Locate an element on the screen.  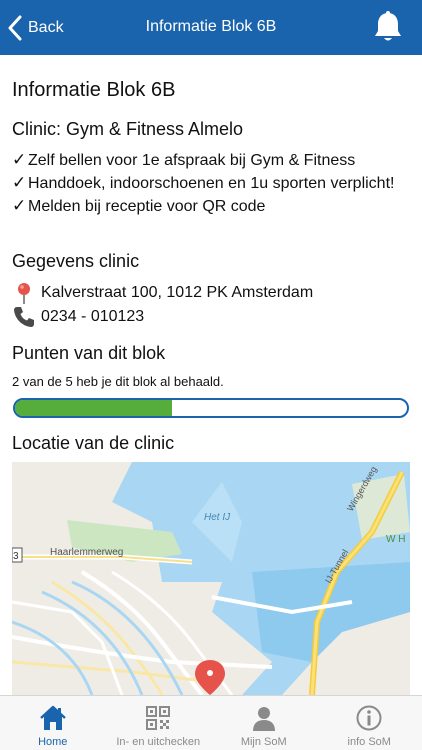
progress-fill is located at coordinates (93, 408).